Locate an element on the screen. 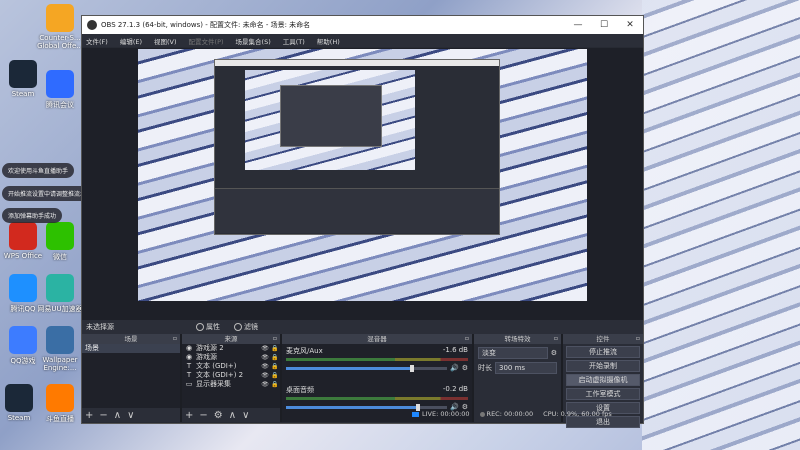 This screenshot has width=800, height=450. source-row: ▭ 显示器采集 👁 🔒 is located at coordinates (231, 384).